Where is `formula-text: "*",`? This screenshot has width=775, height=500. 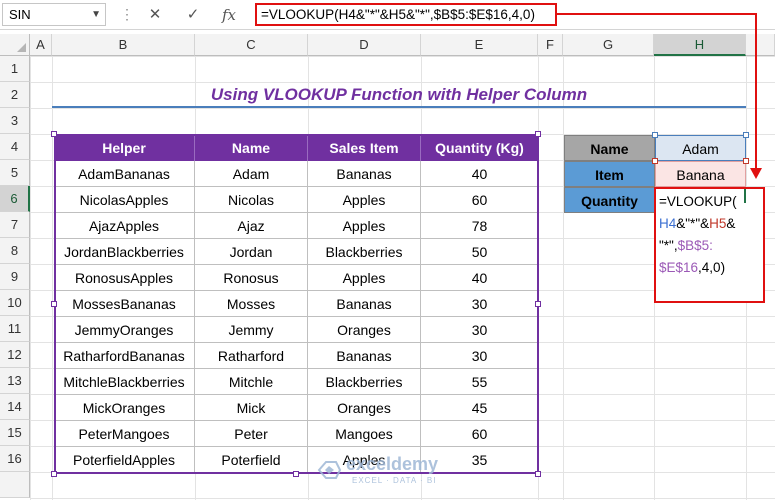
formula-text: "*", is located at coordinates (668, 245).